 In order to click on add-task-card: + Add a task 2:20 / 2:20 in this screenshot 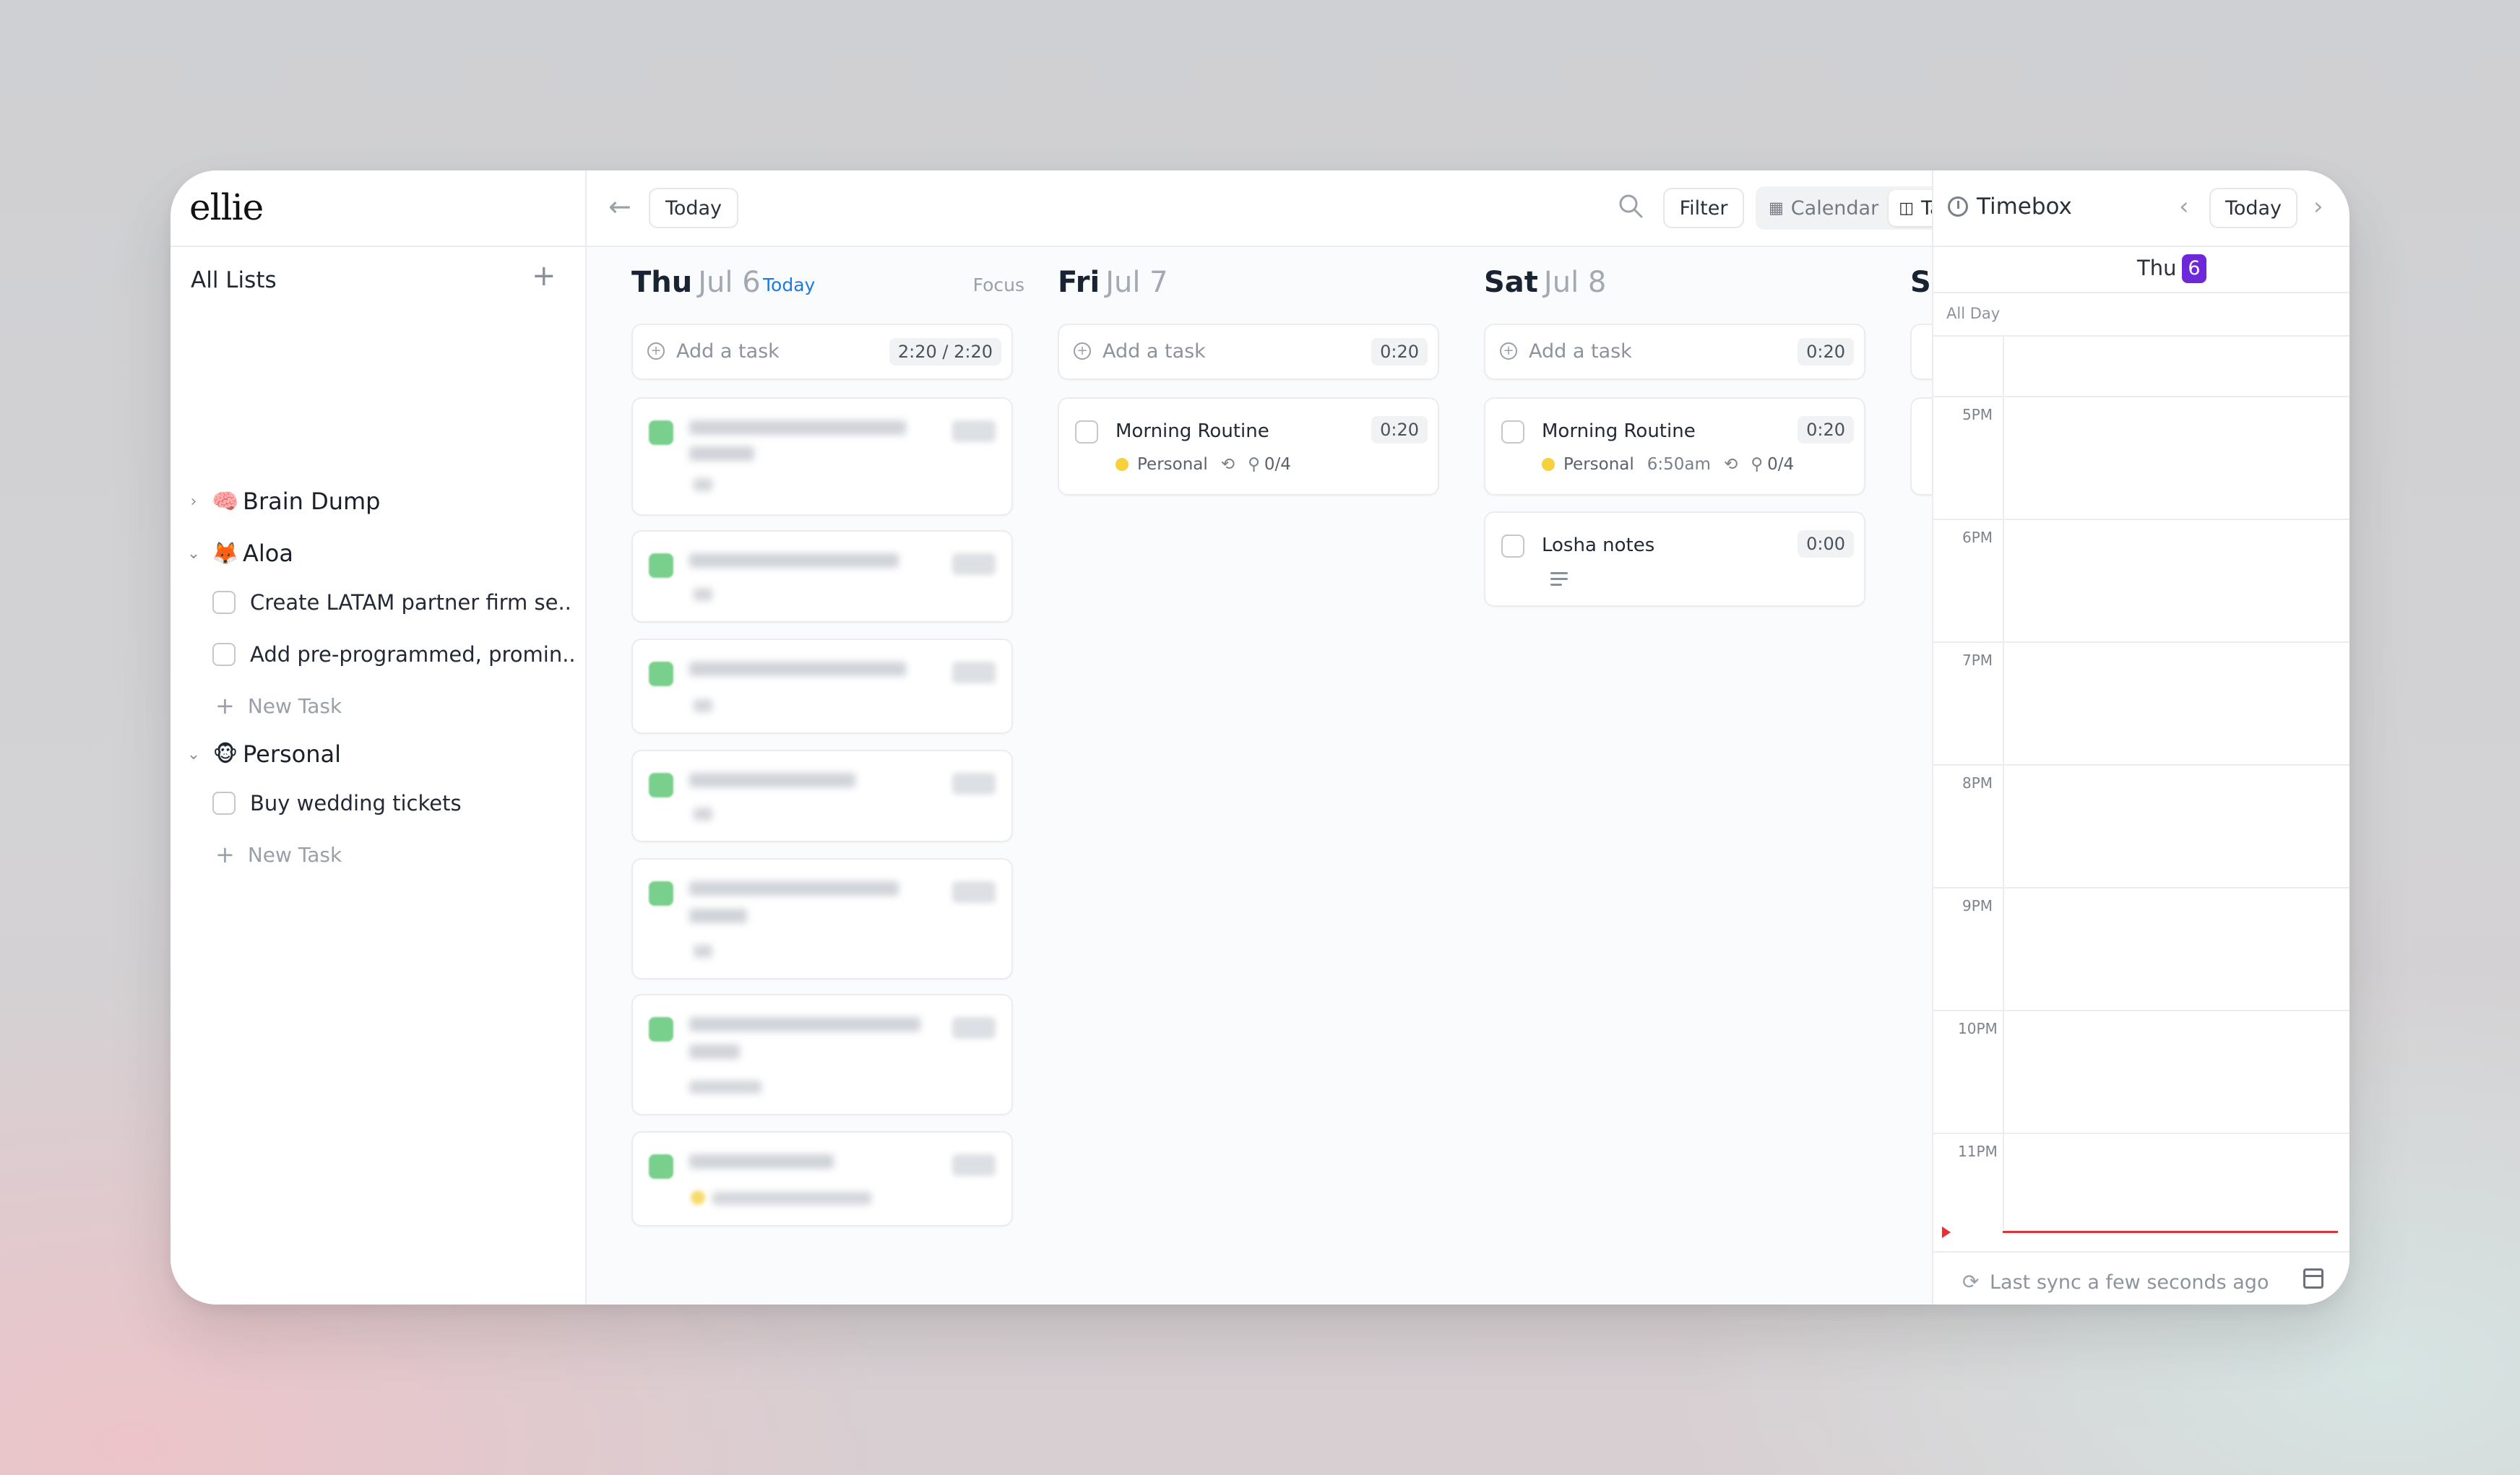, I will do `click(822, 352)`.